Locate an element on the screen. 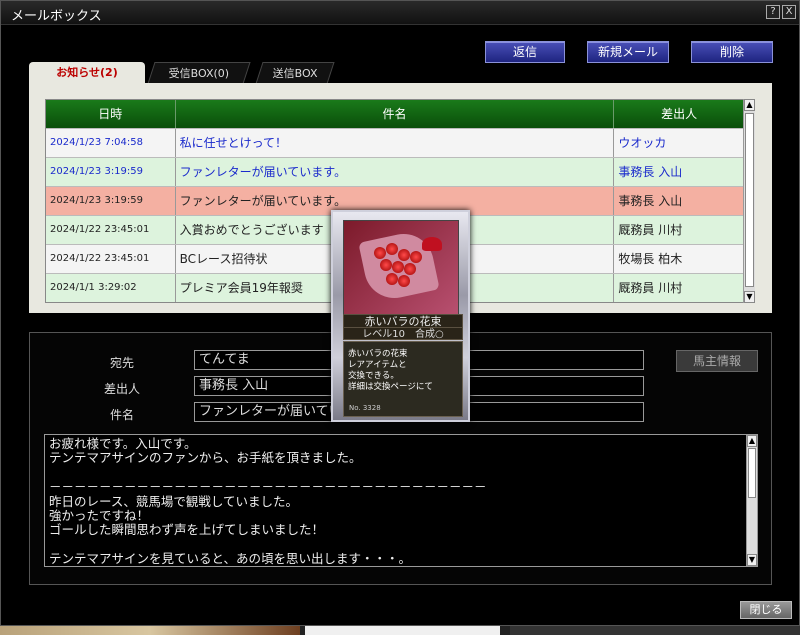  body-line: 昨日のレース、競馬場で観戦していました。 is located at coordinates (174, 501).